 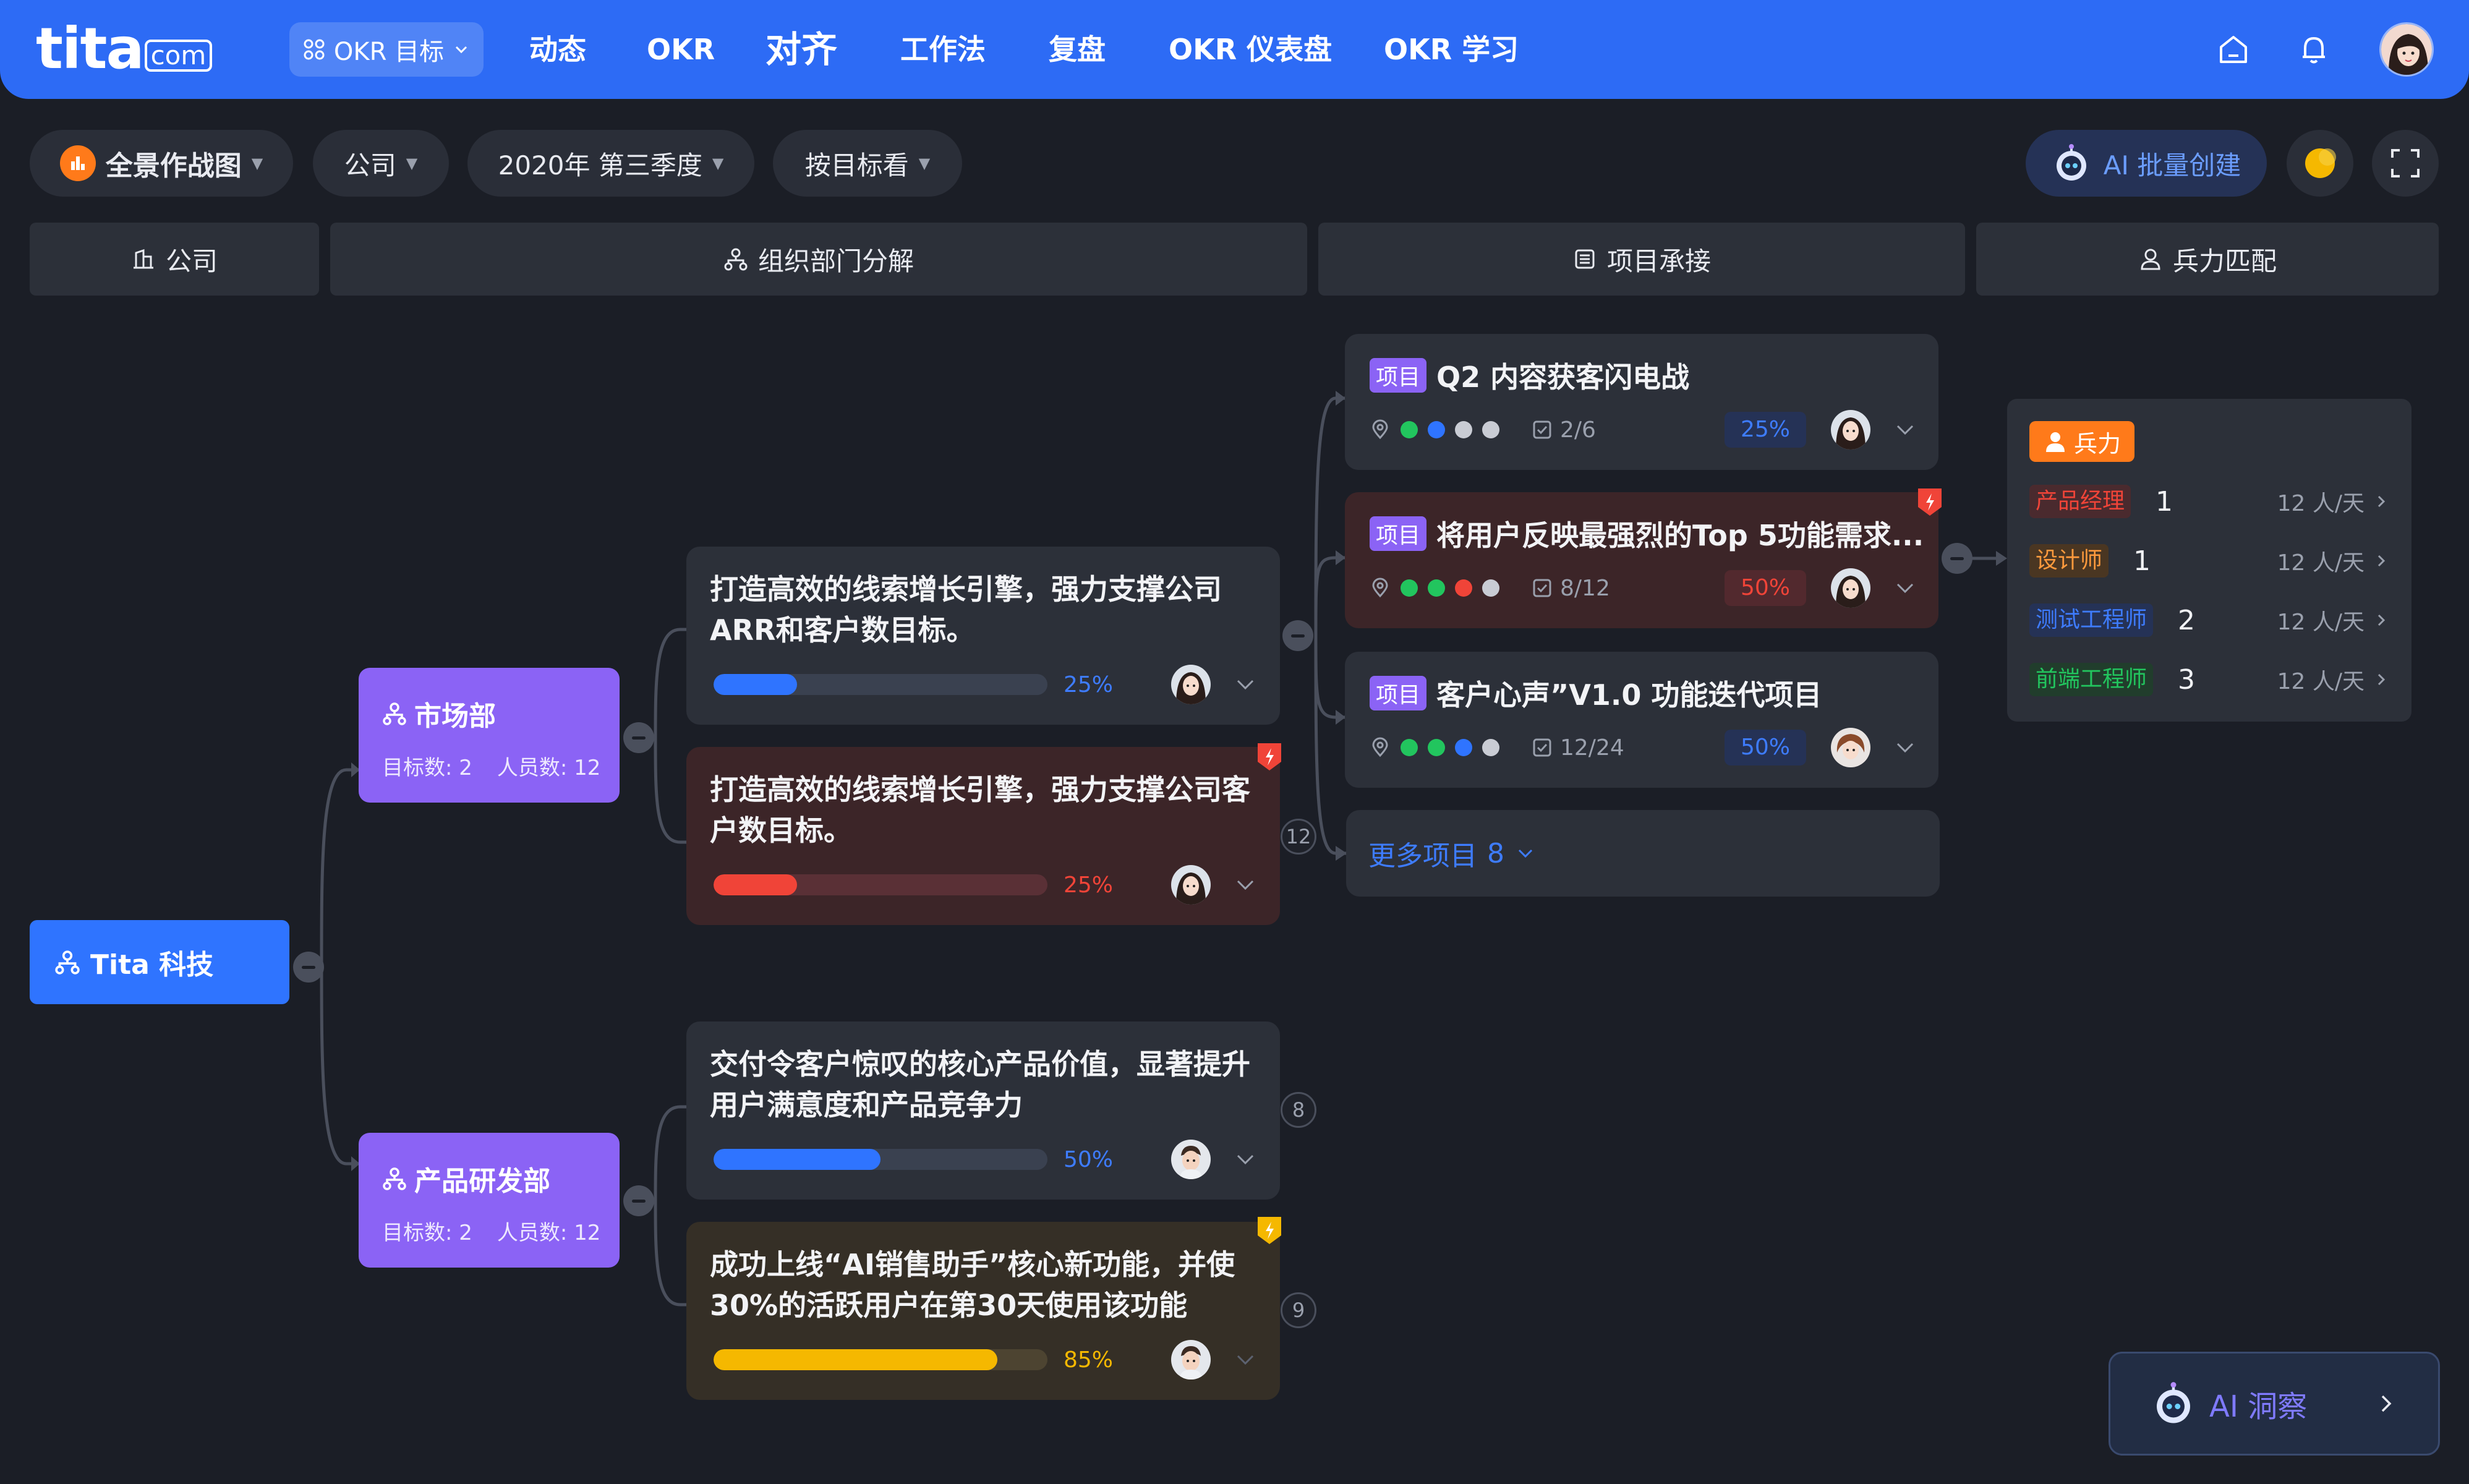 What do you see at coordinates (2321, 681) in the screenshot?
I see `role-rate-value: 12 人/天` at bounding box center [2321, 681].